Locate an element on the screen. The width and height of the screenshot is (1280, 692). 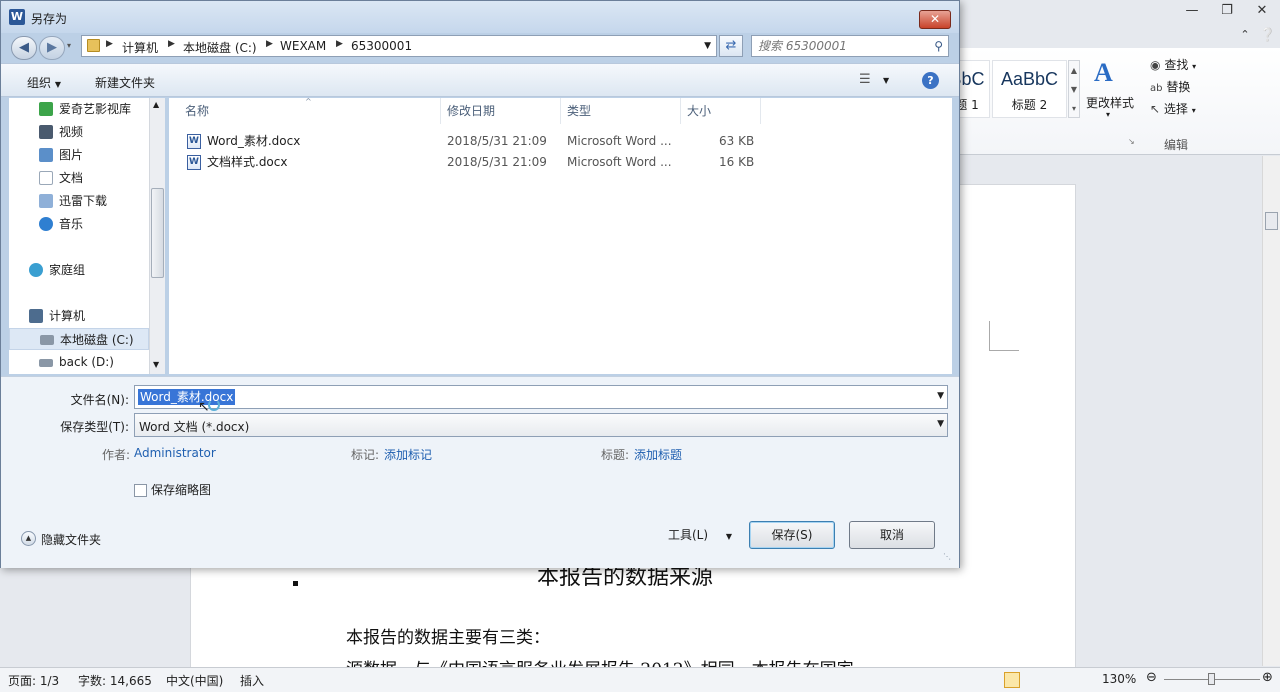
nav-item-drive-c: 本地磁盘 (C:) is located at coordinates (79, 339).